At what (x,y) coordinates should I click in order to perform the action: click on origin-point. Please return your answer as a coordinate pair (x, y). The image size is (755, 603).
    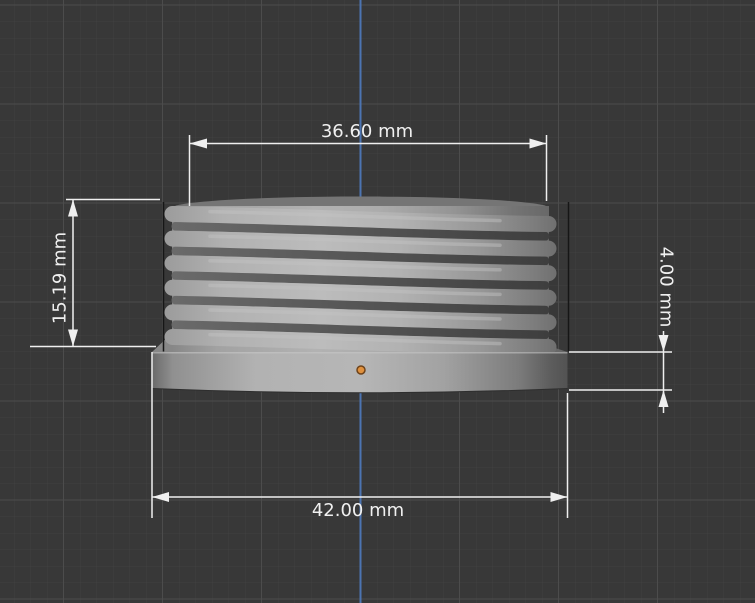
    Looking at the image, I should click on (361, 370).